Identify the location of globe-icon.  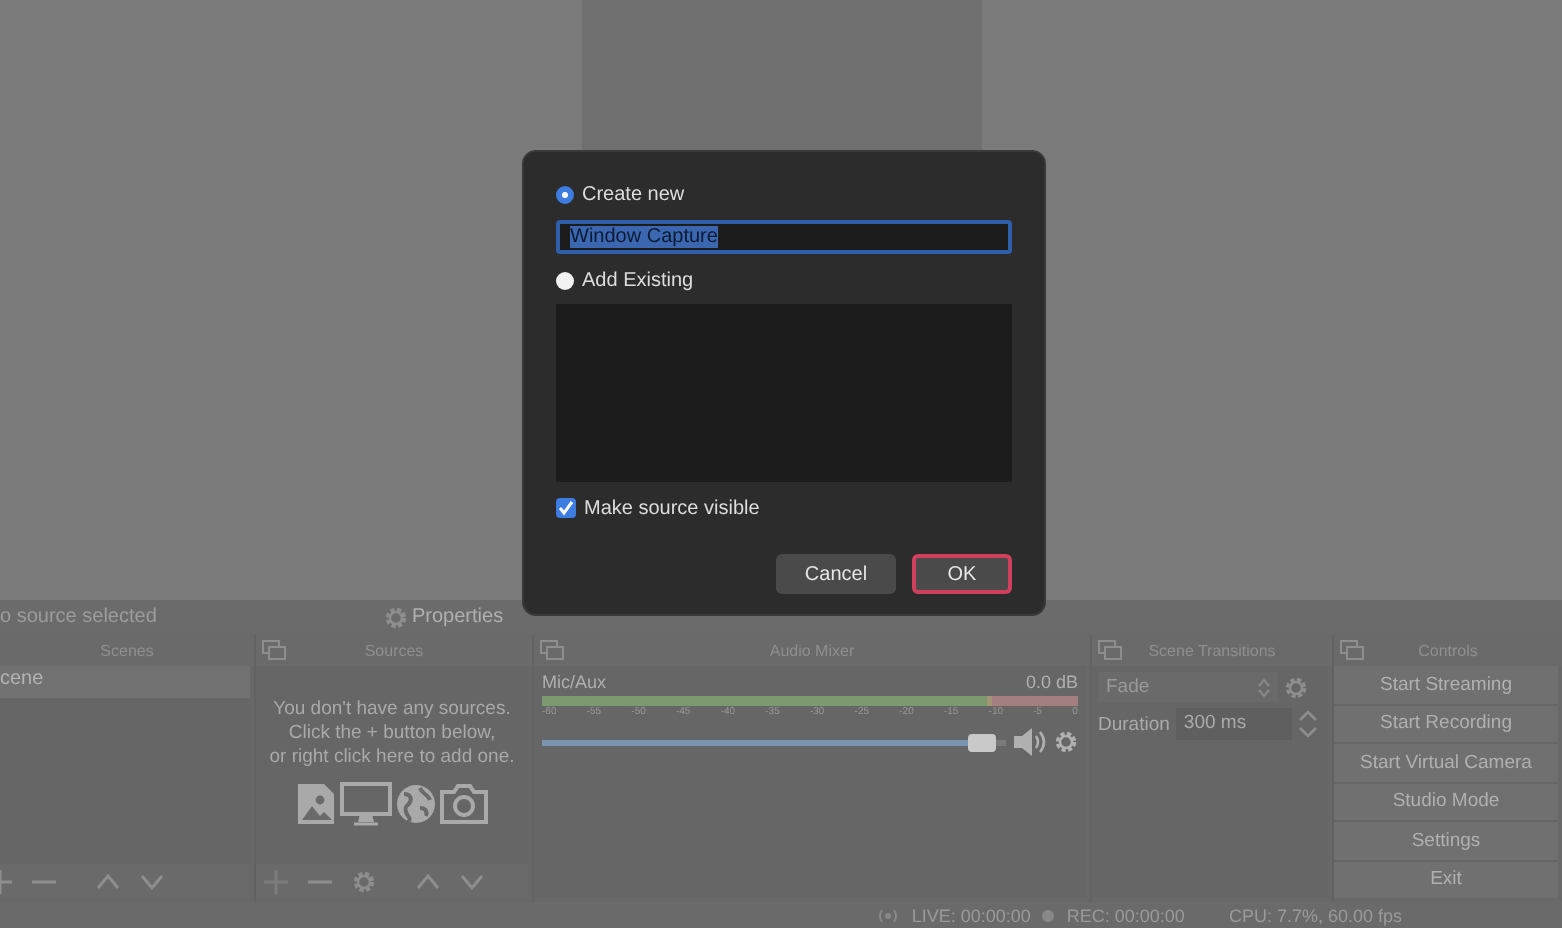
(416, 804).